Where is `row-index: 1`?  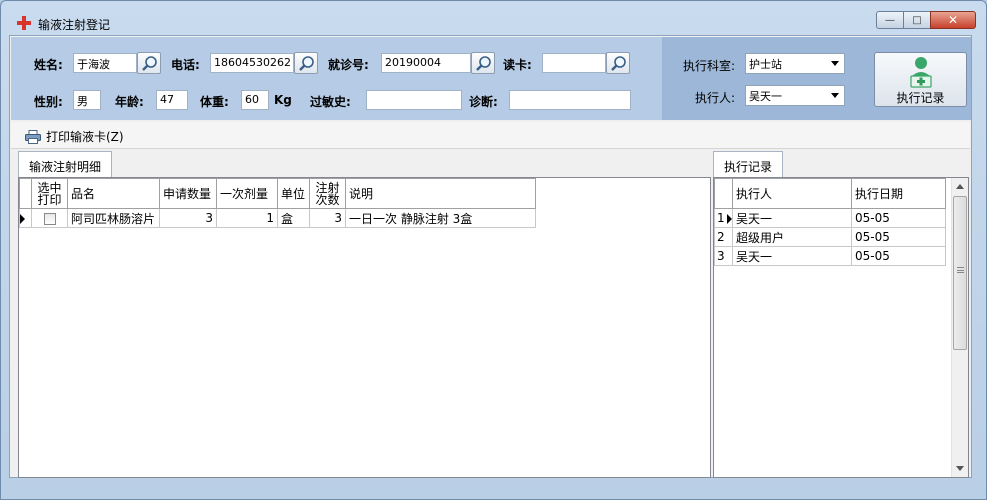
row-index: 1 is located at coordinates (723, 218).